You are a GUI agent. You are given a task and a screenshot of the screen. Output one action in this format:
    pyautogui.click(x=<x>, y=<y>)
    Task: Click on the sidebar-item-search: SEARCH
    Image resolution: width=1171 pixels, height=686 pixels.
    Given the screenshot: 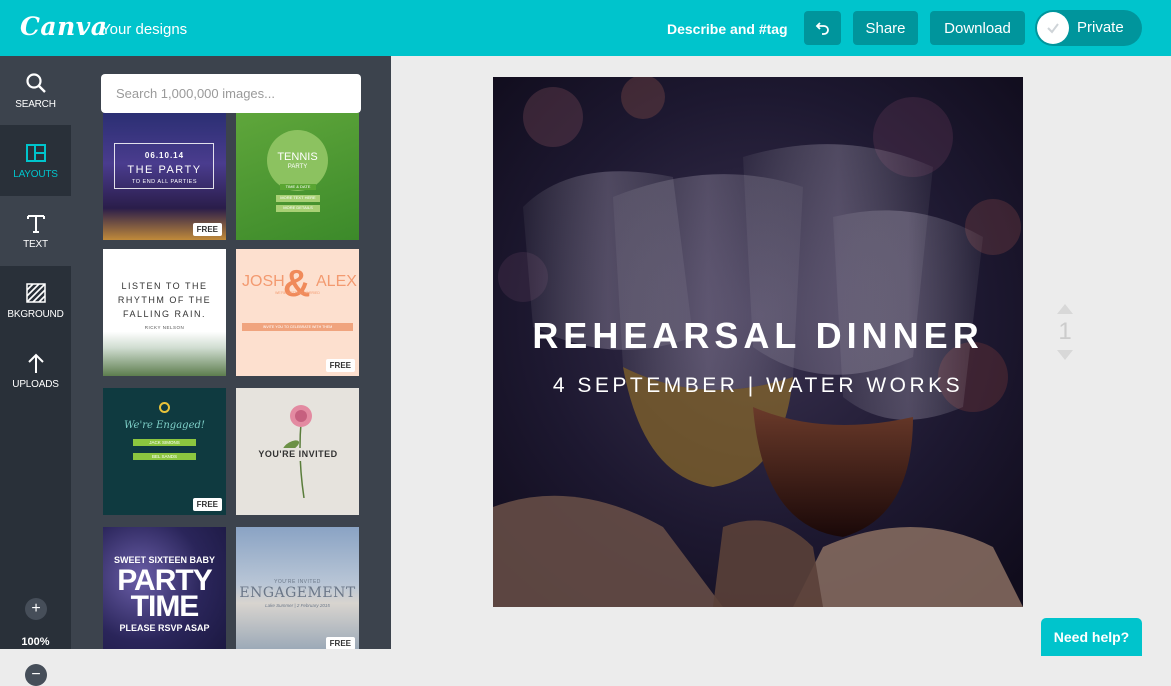 What is the action you would take?
    pyautogui.click(x=35, y=90)
    